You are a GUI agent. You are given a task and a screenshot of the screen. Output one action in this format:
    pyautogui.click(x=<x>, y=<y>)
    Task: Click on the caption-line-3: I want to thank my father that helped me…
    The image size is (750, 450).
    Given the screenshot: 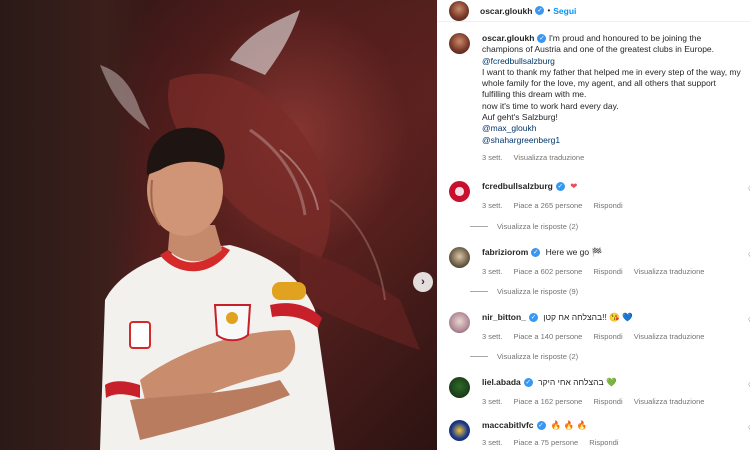 What is the action you would take?
    pyautogui.click(x=611, y=83)
    